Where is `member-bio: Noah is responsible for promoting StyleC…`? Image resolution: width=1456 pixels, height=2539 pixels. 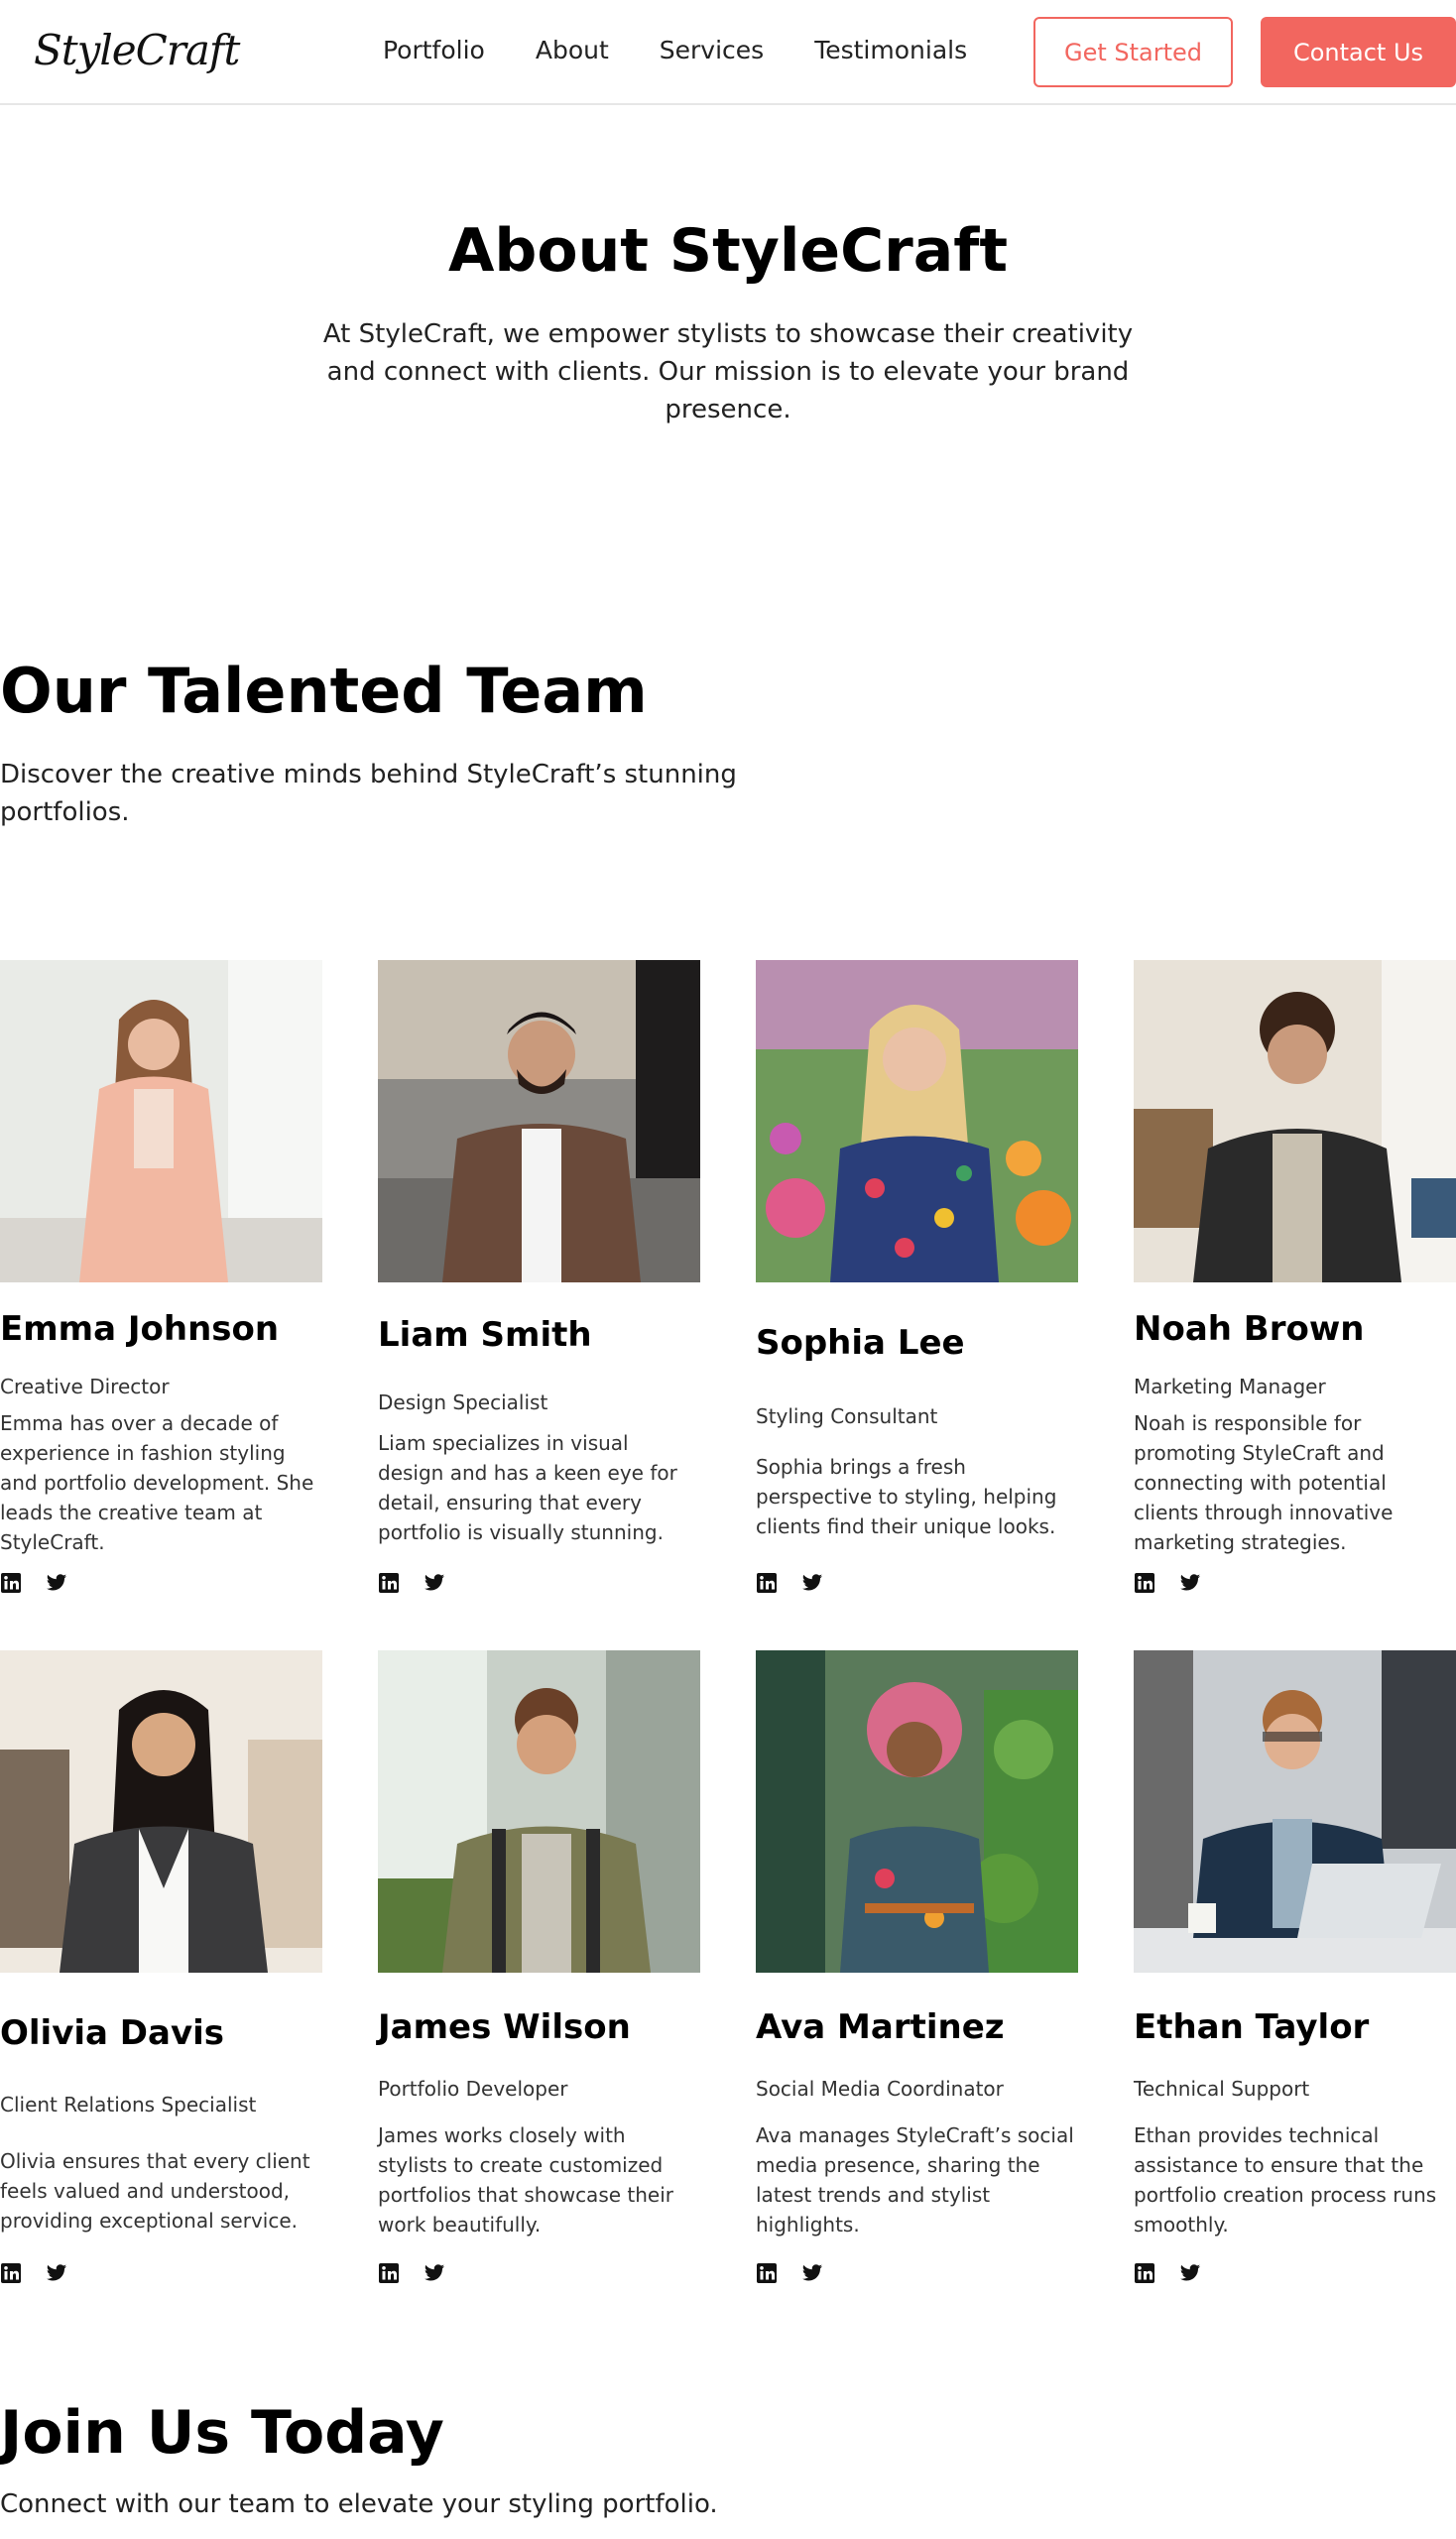
member-bio: Noah is responsible for promoting StyleC… is located at coordinates (1264, 1483).